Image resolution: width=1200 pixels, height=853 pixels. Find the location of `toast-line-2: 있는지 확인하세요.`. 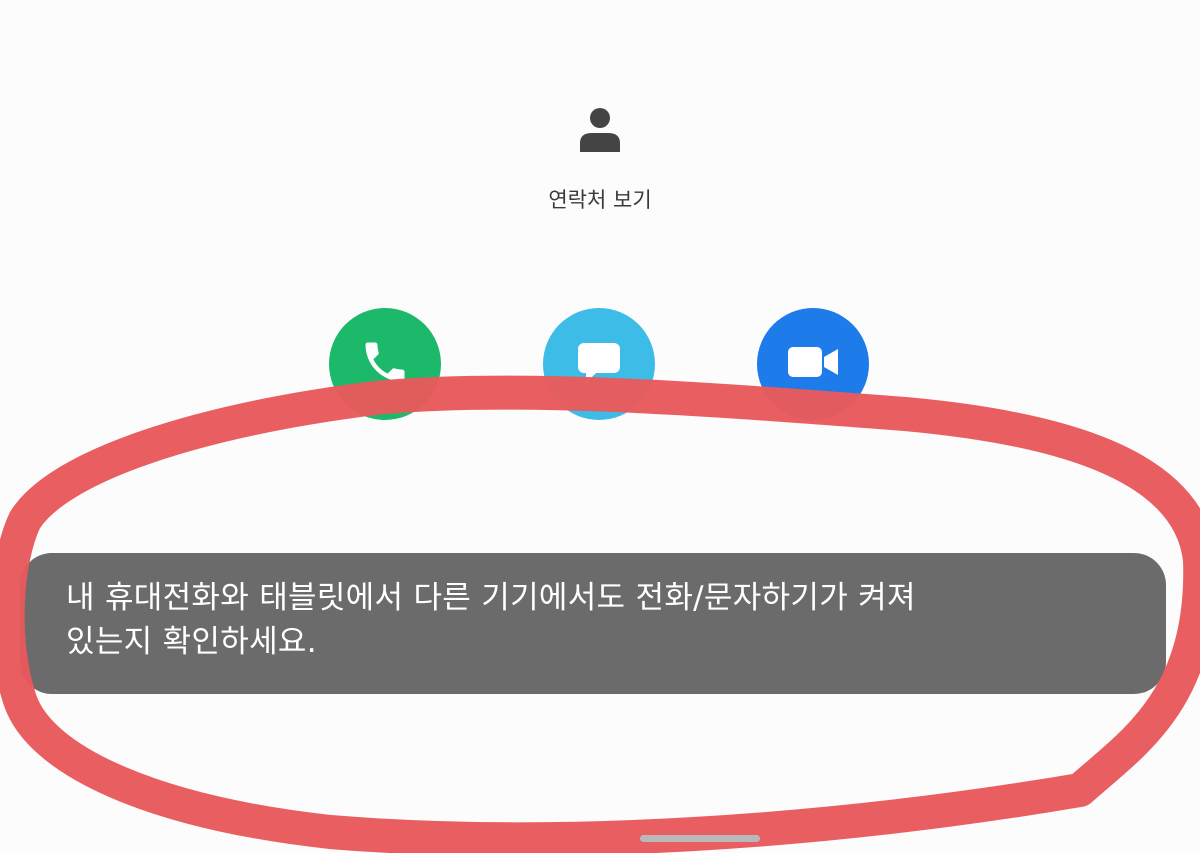

toast-line-2: 있는지 확인하세요. is located at coordinates (191, 642).